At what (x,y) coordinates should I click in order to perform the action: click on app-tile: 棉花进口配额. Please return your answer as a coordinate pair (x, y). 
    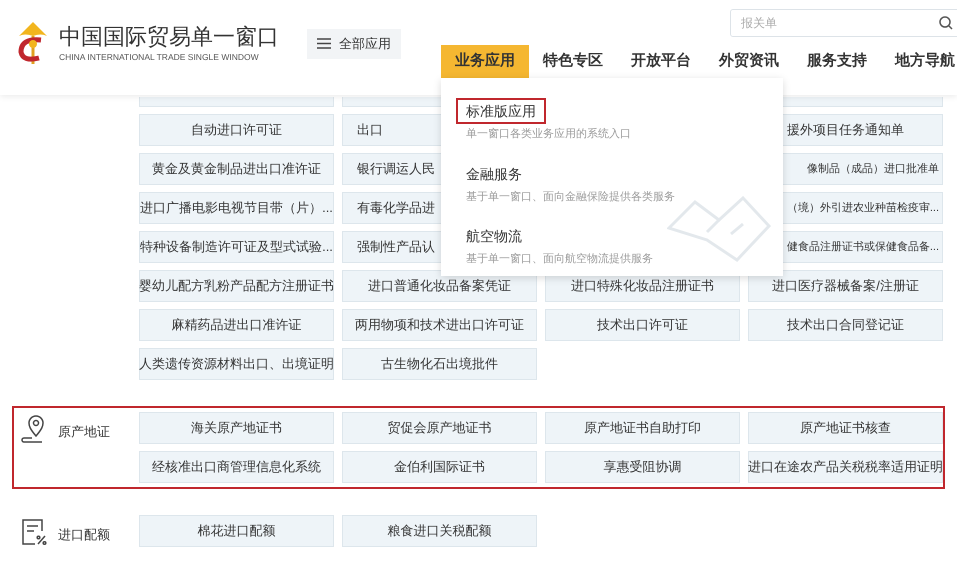
    Looking at the image, I should click on (236, 531).